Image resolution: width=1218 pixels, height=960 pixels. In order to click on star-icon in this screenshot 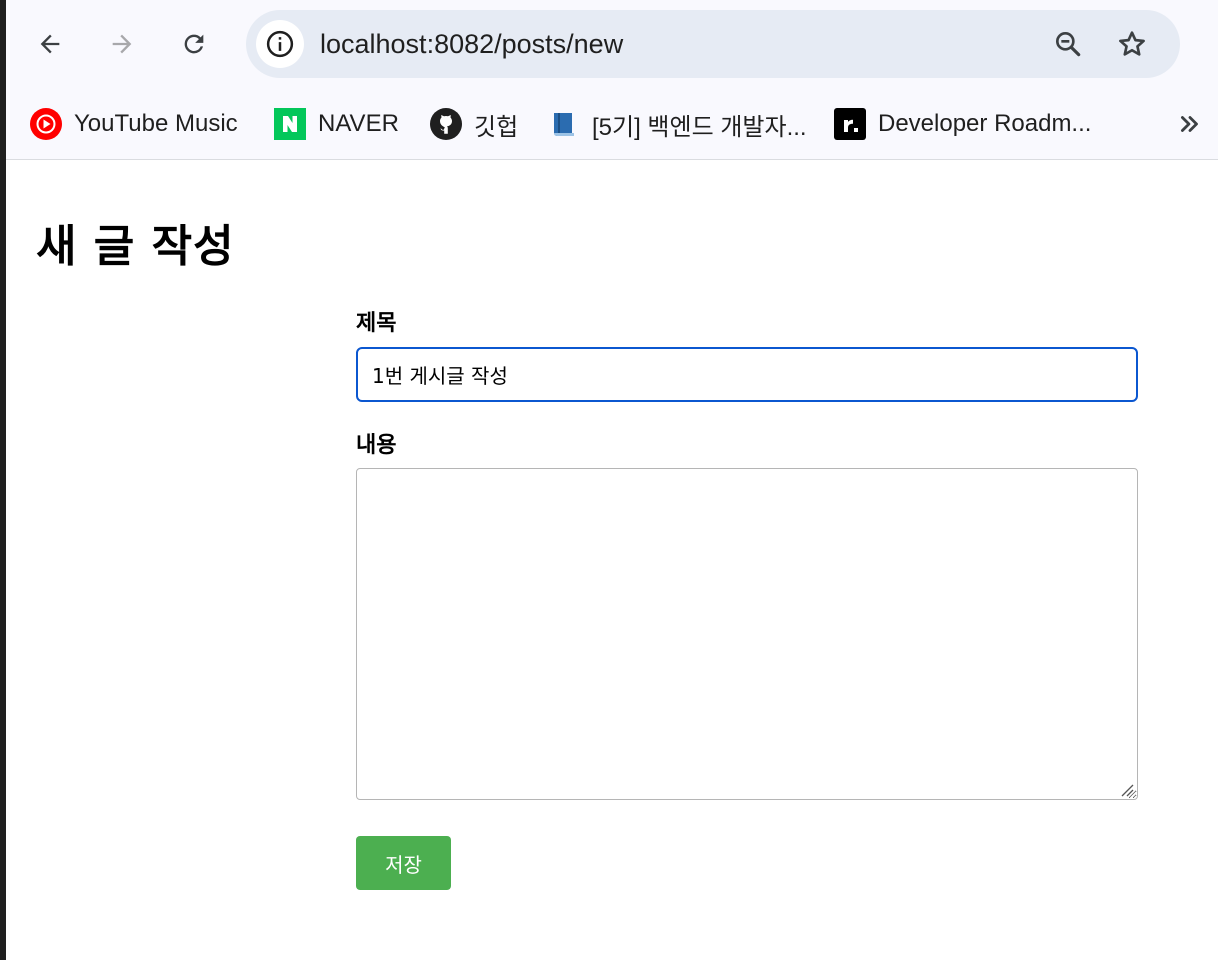, I will do `click(1132, 43)`.